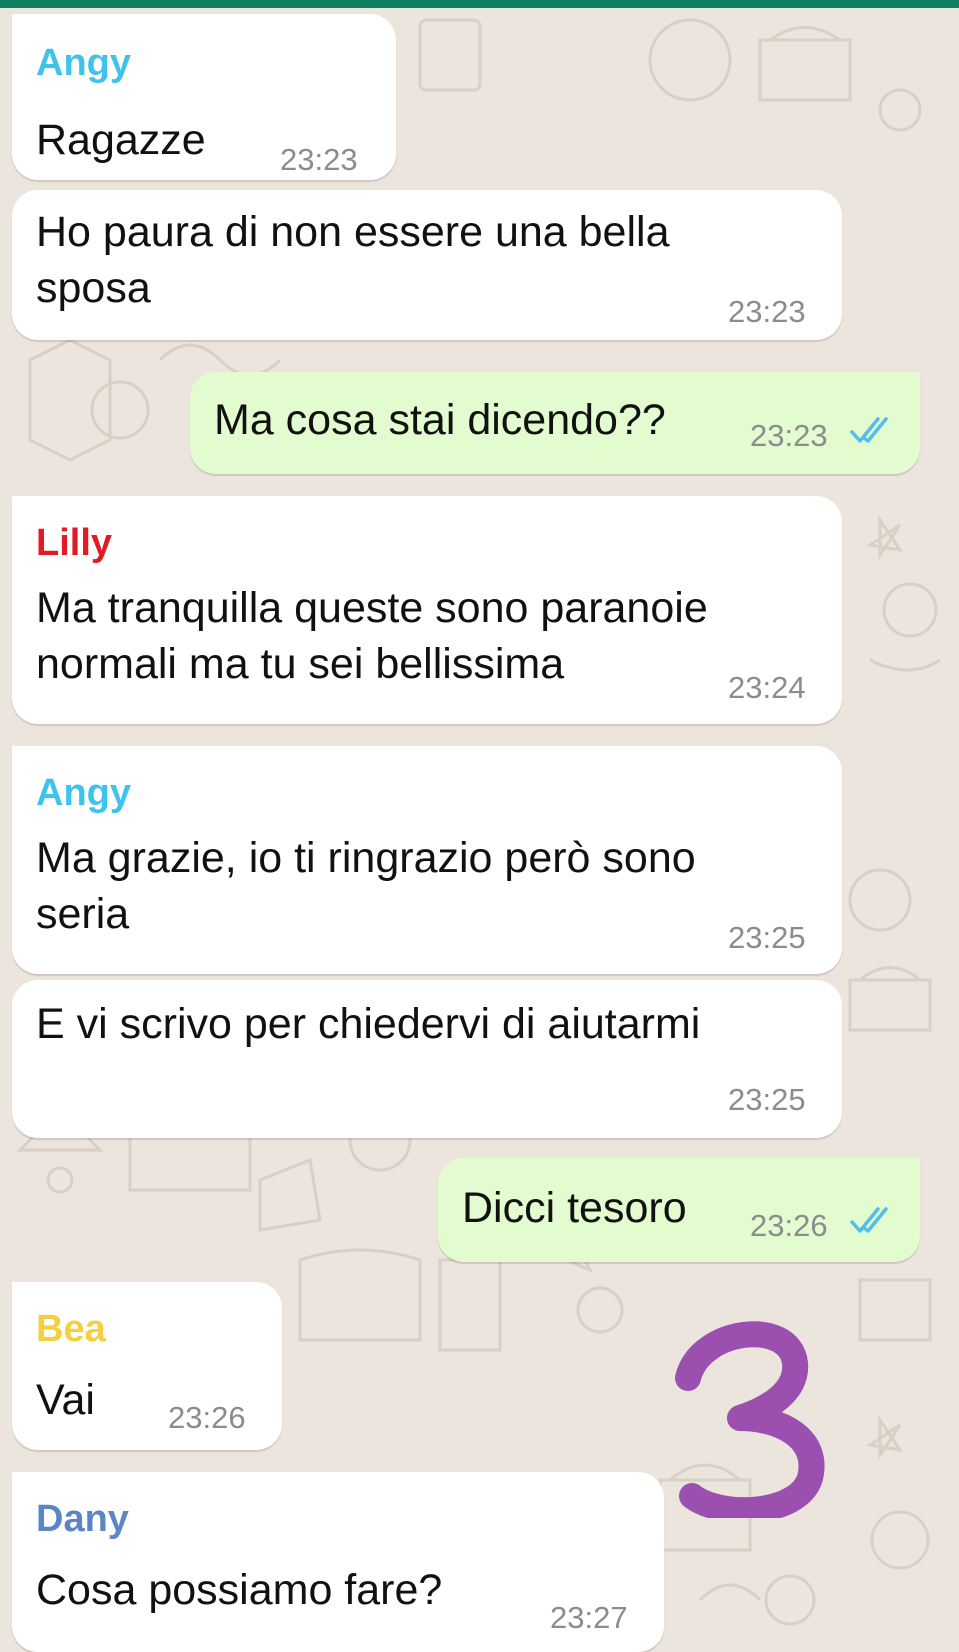 The height and width of the screenshot is (1652, 959). What do you see at coordinates (372, 608) in the screenshot?
I see `message-text-line-1: Ma tranquilla queste sono paranoie` at bounding box center [372, 608].